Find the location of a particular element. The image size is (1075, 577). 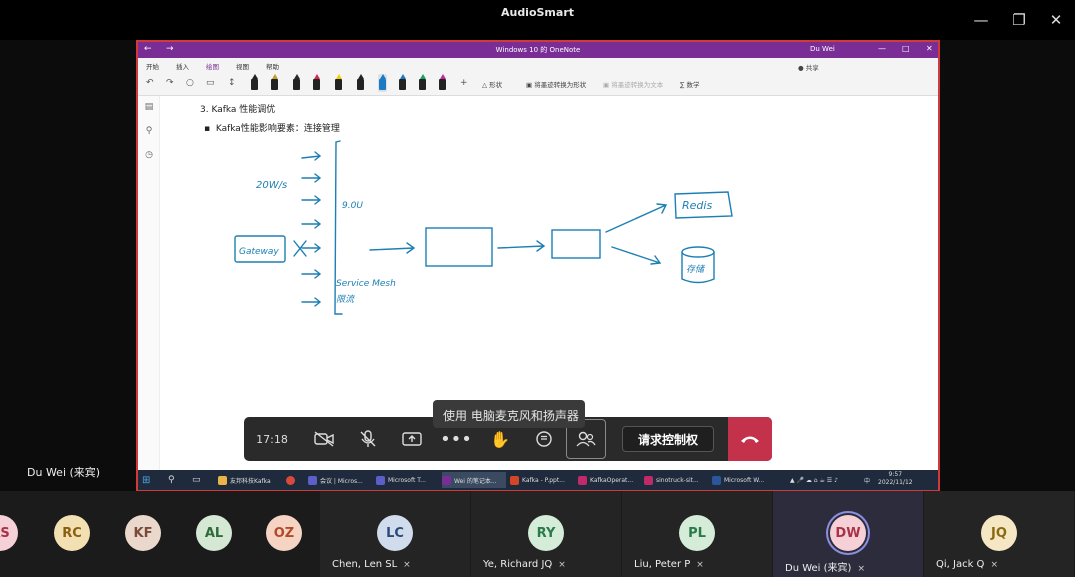

search-icon: ⚲ is located at coordinates (149, 132).